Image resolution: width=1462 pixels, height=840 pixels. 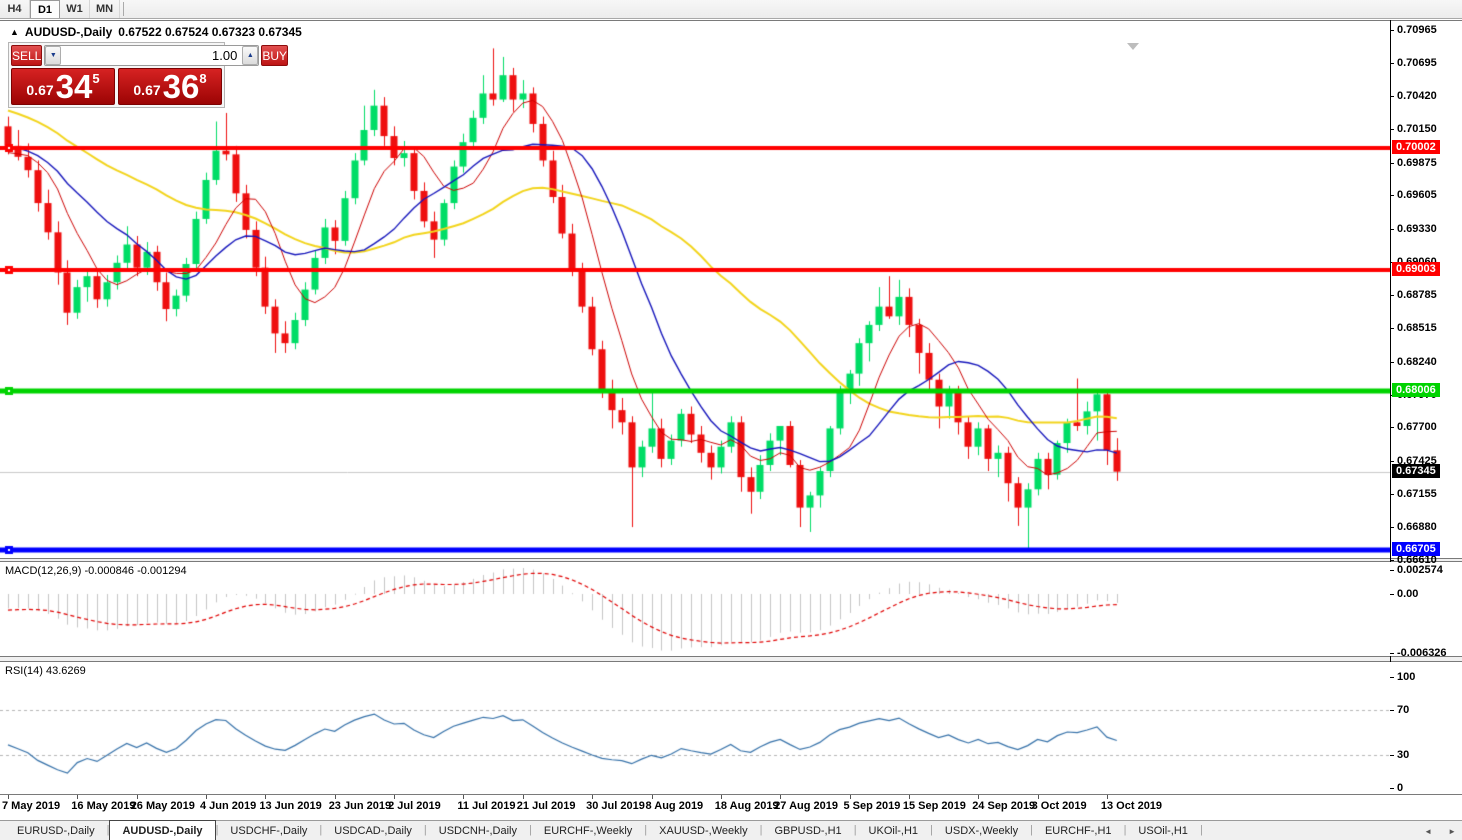 What do you see at coordinates (478, 830) in the screenshot?
I see `tab-usdcnh-daily: USDCNH-,Daily` at bounding box center [478, 830].